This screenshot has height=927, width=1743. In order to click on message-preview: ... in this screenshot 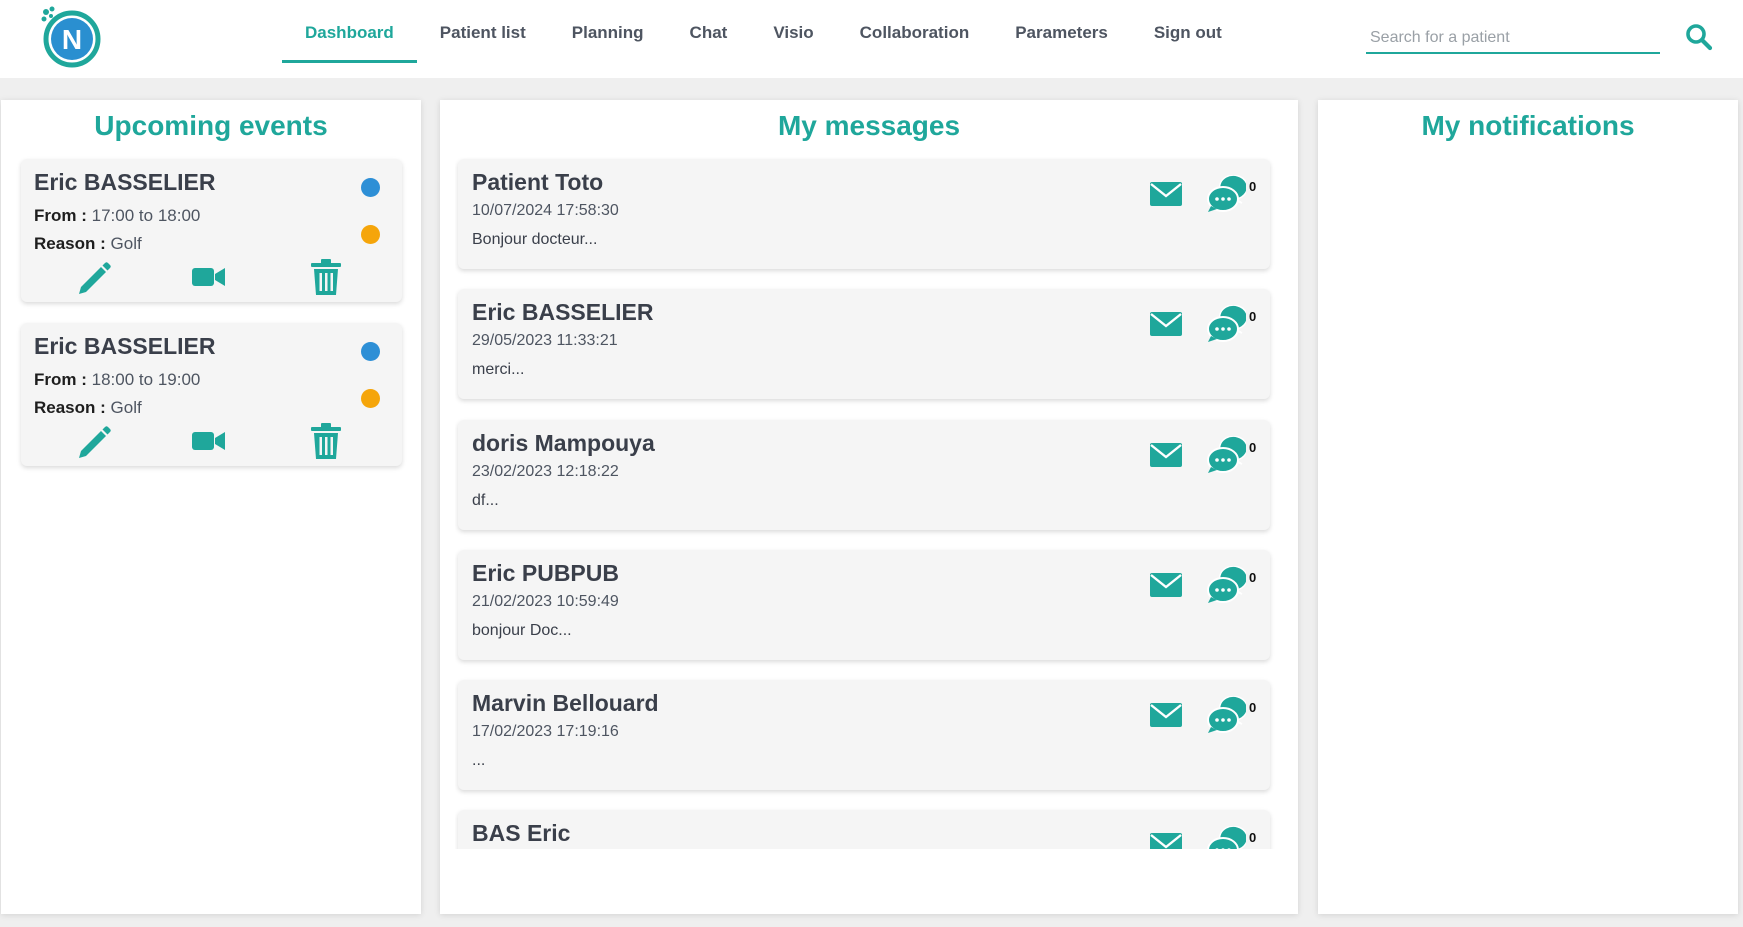, I will do `click(479, 760)`.